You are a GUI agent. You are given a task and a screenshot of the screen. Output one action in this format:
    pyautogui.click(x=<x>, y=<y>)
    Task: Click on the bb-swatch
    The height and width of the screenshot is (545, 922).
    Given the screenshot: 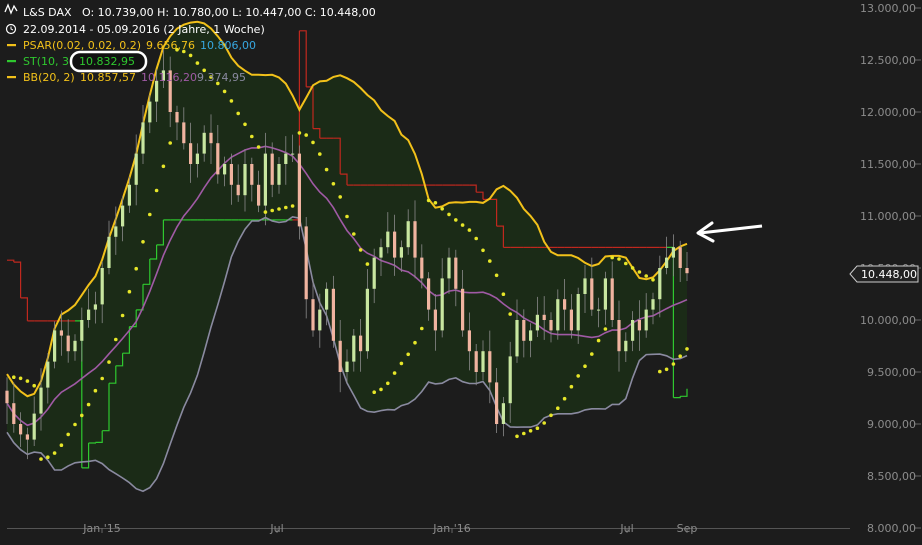 What is the action you would take?
    pyautogui.click(x=11, y=77)
    